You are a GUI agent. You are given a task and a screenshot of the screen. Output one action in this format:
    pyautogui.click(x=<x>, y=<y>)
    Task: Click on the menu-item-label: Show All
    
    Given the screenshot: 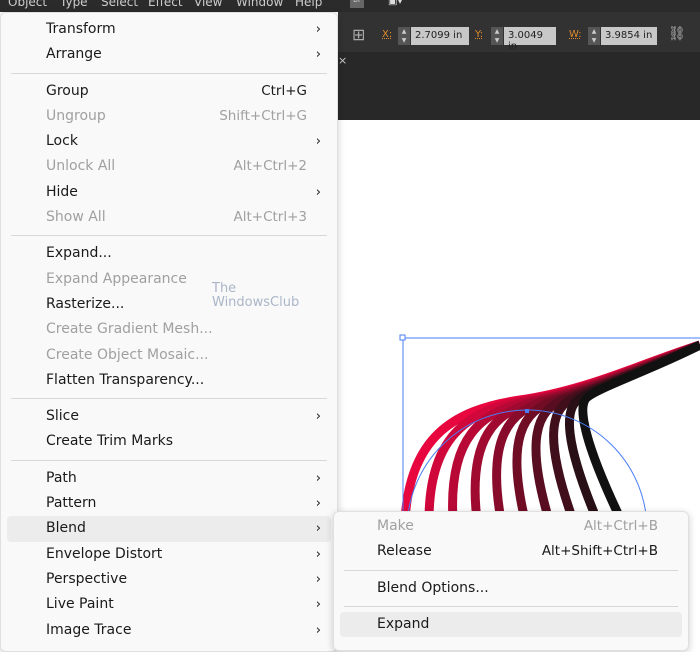 What is the action you would take?
    pyautogui.click(x=76, y=217)
    